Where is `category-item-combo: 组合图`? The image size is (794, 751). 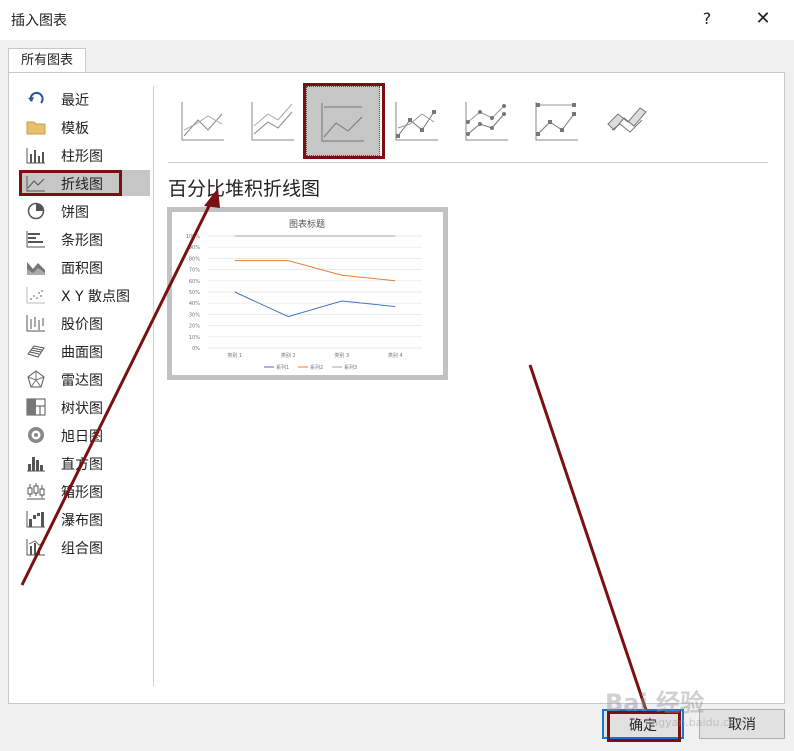 category-item-combo: 组合图 is located at coordinates (85, 547).